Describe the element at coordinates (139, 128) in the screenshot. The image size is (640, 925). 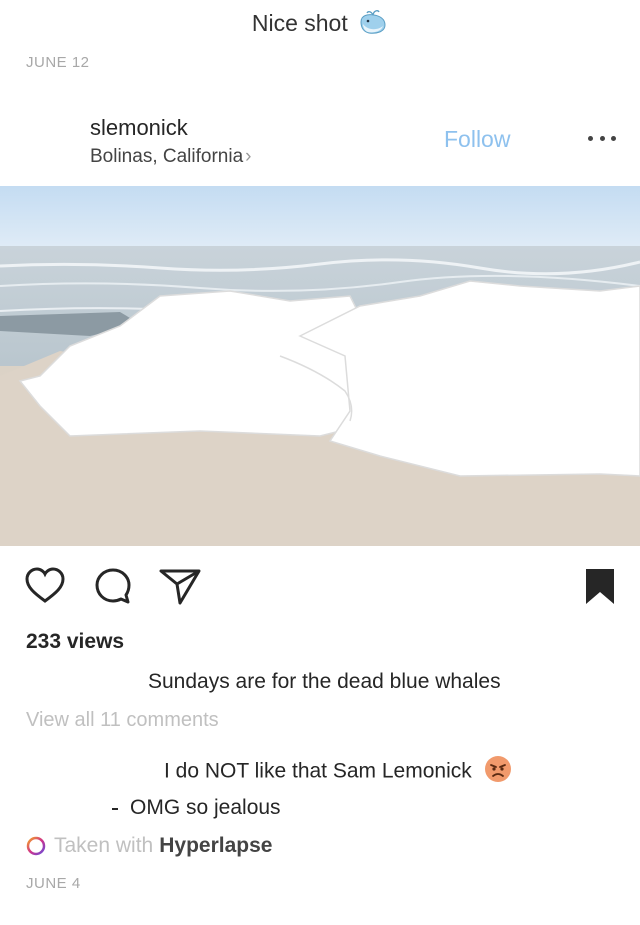
I see `username: slemonick` at that location.